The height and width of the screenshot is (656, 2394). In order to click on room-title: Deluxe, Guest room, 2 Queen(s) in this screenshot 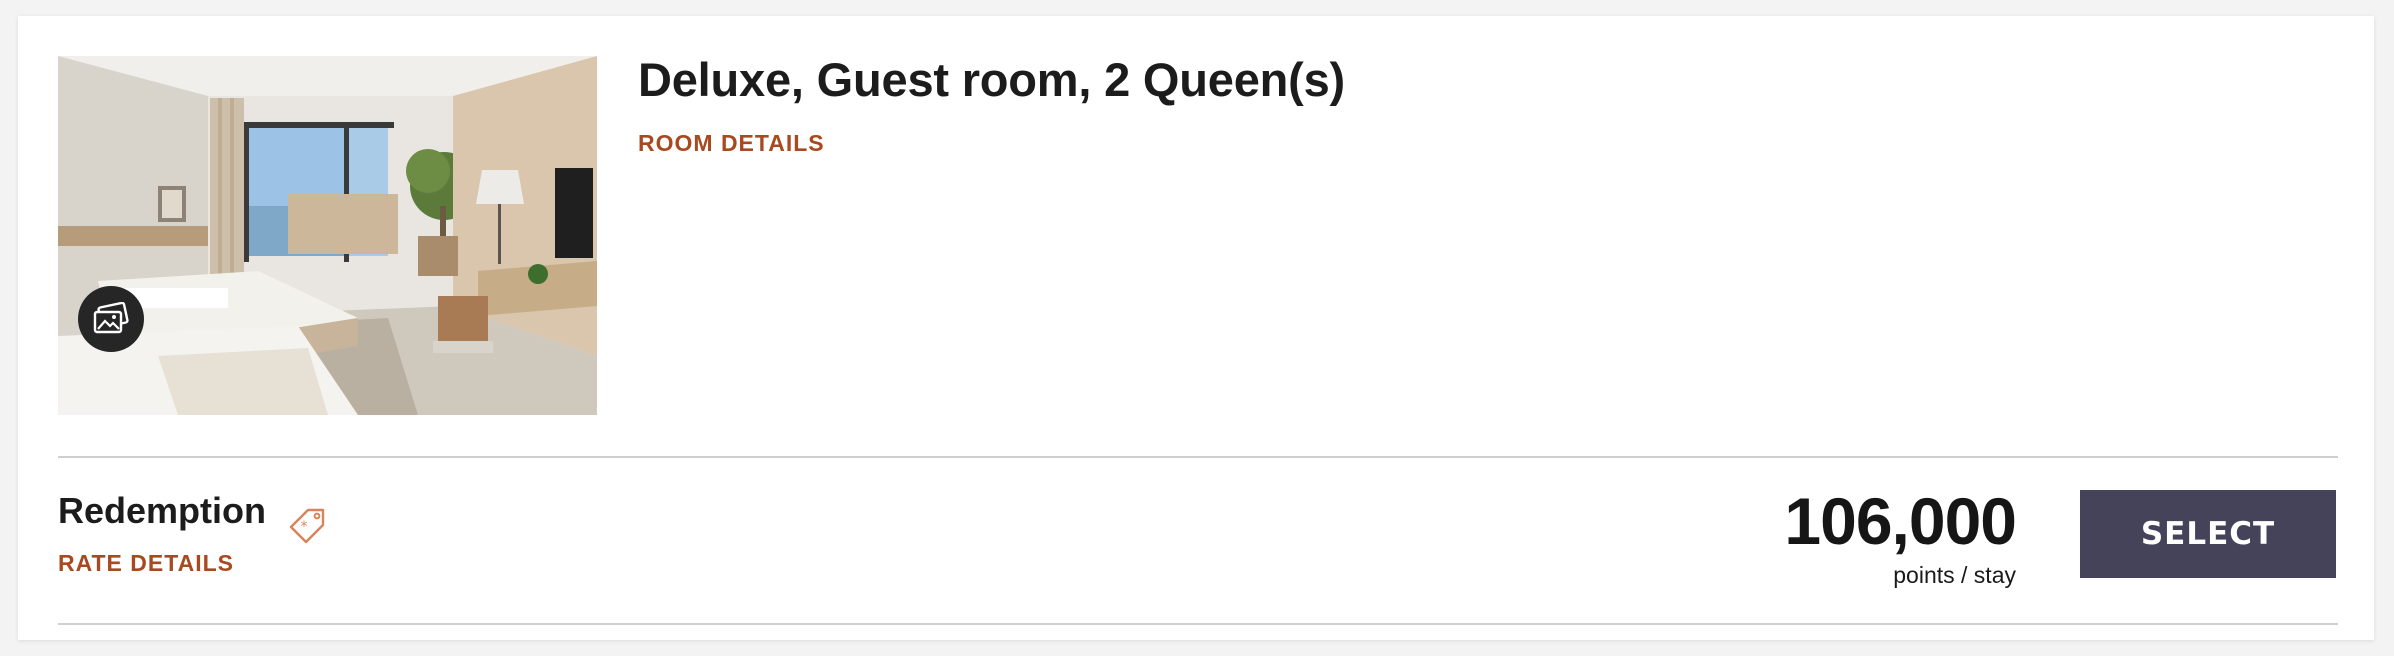, I will do `click(992, 79)`.